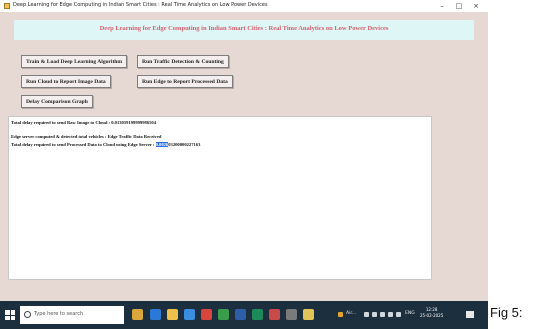 The height and width of the screenshot is (329, 549). I want to click on traffic-detection-button: Run Traffic Detection & Counting, so click(183, 61).